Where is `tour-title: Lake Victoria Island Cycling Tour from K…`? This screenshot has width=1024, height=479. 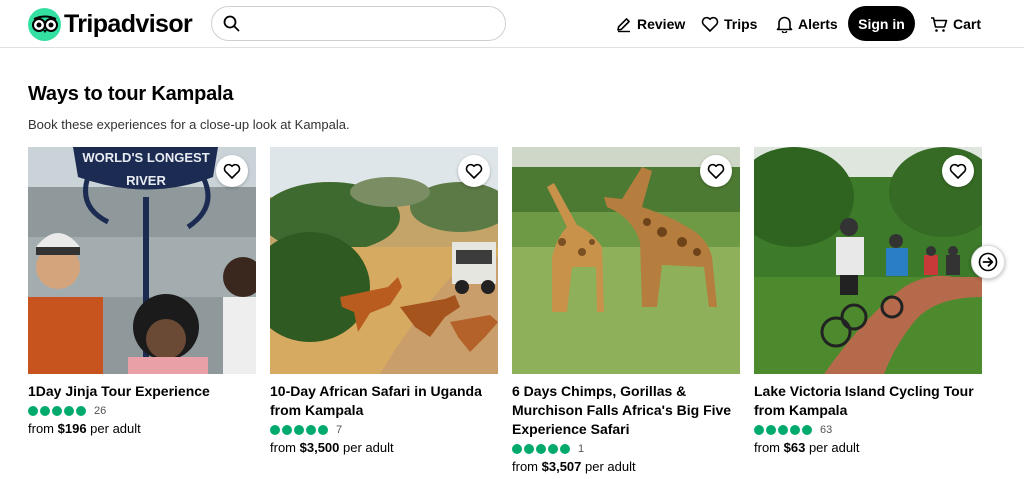
tour-title: Lake Victoria Island Cycling Tour from K… is located at coordinates (868, 401).